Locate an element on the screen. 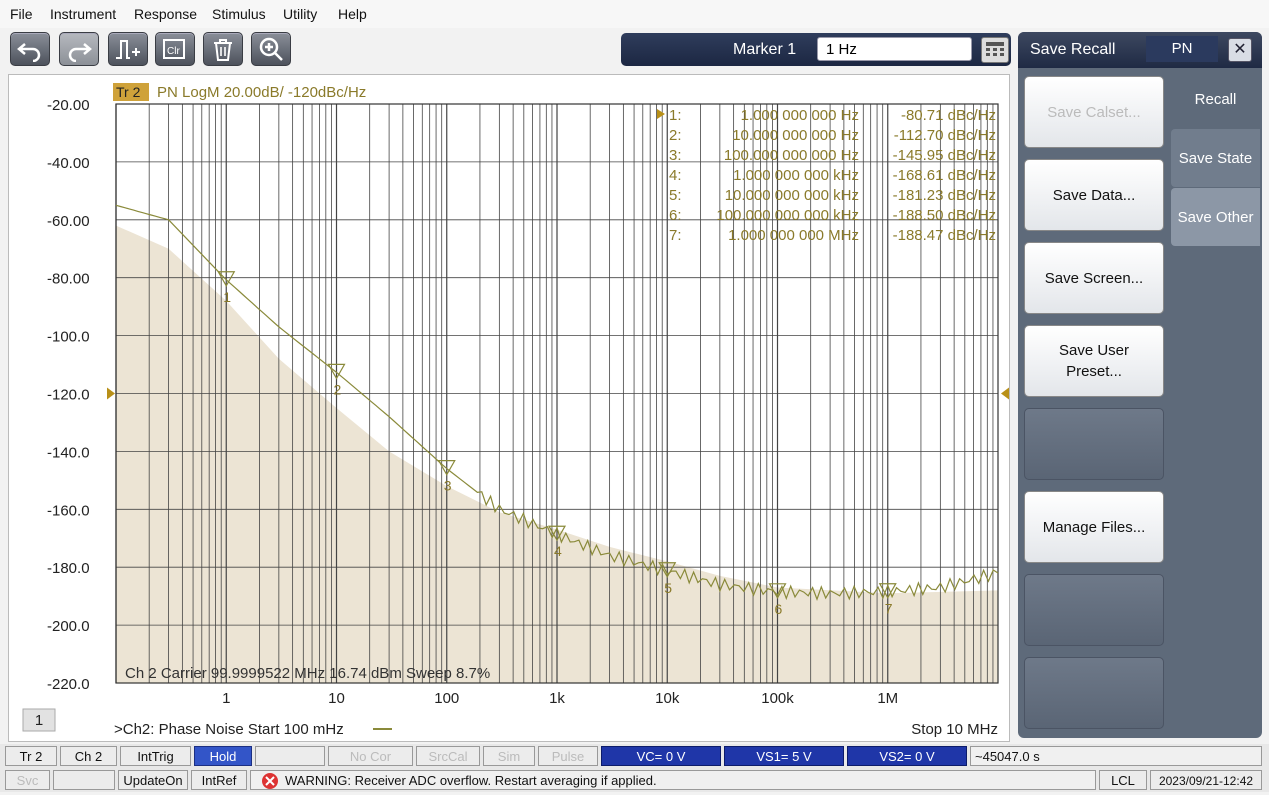 The width and height of the screenshot is (1269, 795). marker-table-frequency: 10.000 000 000 kHz is located at coordinates (792, 195).